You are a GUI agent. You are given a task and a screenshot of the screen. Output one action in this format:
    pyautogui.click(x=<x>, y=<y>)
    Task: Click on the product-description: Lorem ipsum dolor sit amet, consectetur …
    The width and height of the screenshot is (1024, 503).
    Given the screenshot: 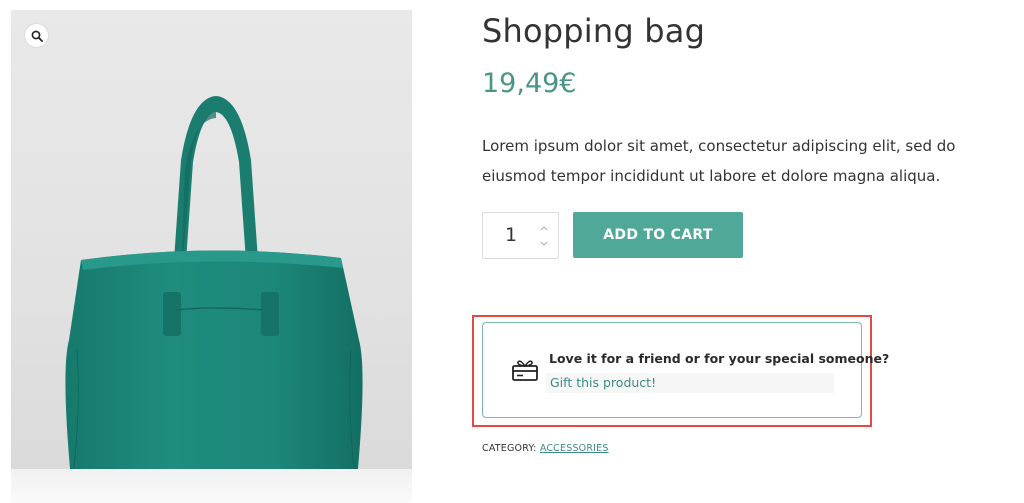 What is the action you would take?
    pyautogui.click(x=719, y=161)
    